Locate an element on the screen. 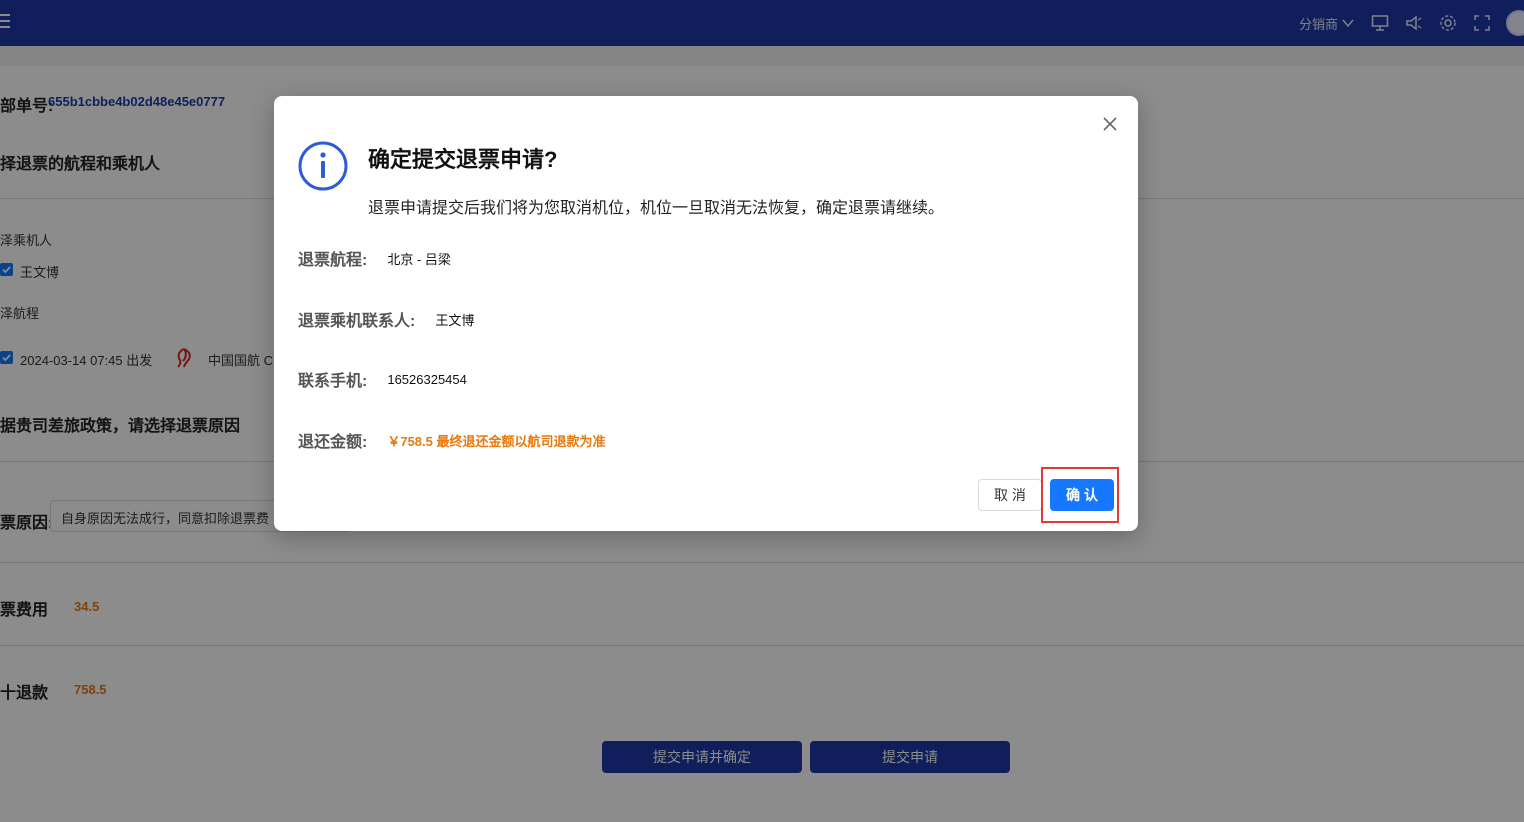  info-icon is located at coordinates (323, 166).